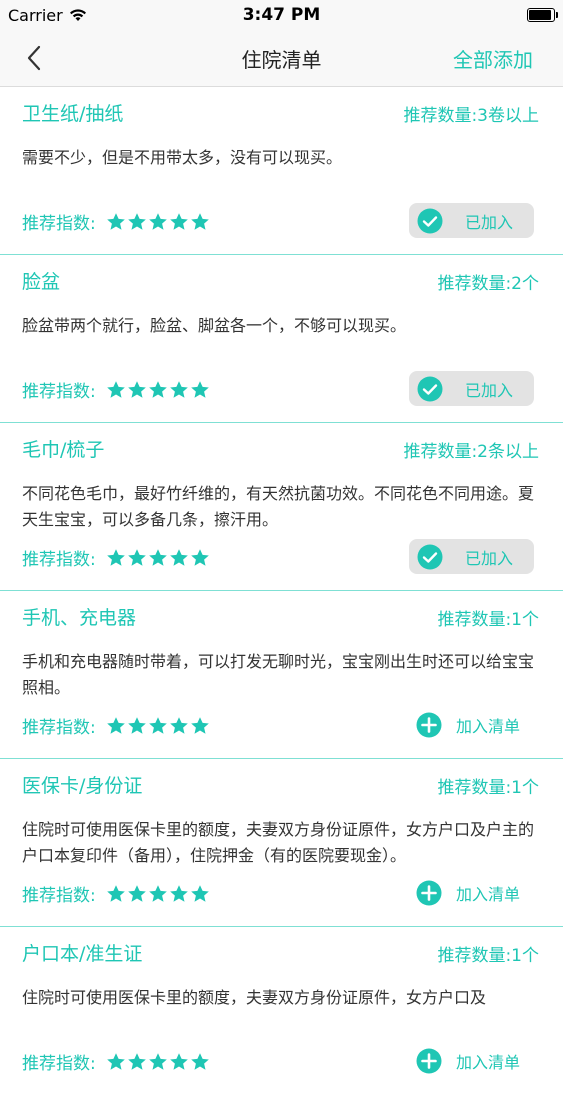 This screenshot has height=1095, width=563. What do you see at coordinates (542, 15) in the screenshot?
I see `battery-icon` at bounding box center [542, 15].